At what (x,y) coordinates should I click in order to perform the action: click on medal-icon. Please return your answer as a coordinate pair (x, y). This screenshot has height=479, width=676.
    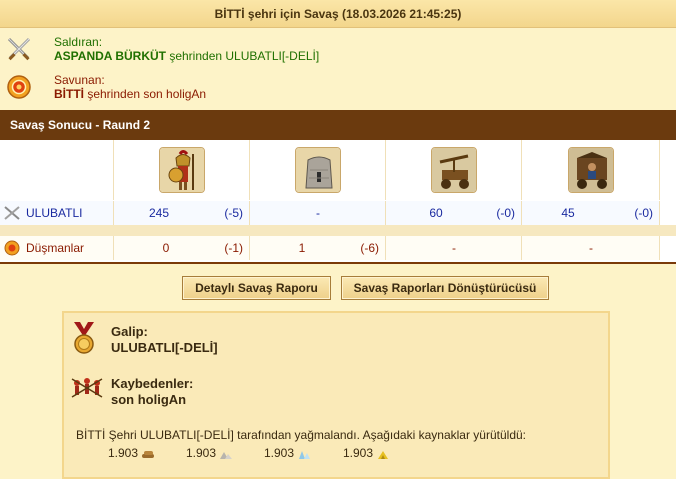
    Looking at the image, I should click on (84, 338).